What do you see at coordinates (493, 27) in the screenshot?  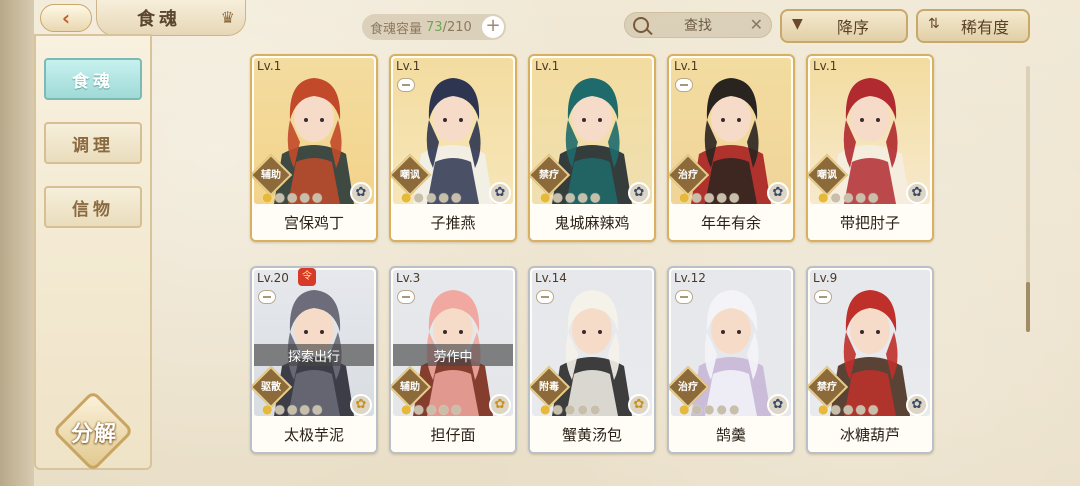 I see `capacity-add-button: +` at bounding box center [493, 27].